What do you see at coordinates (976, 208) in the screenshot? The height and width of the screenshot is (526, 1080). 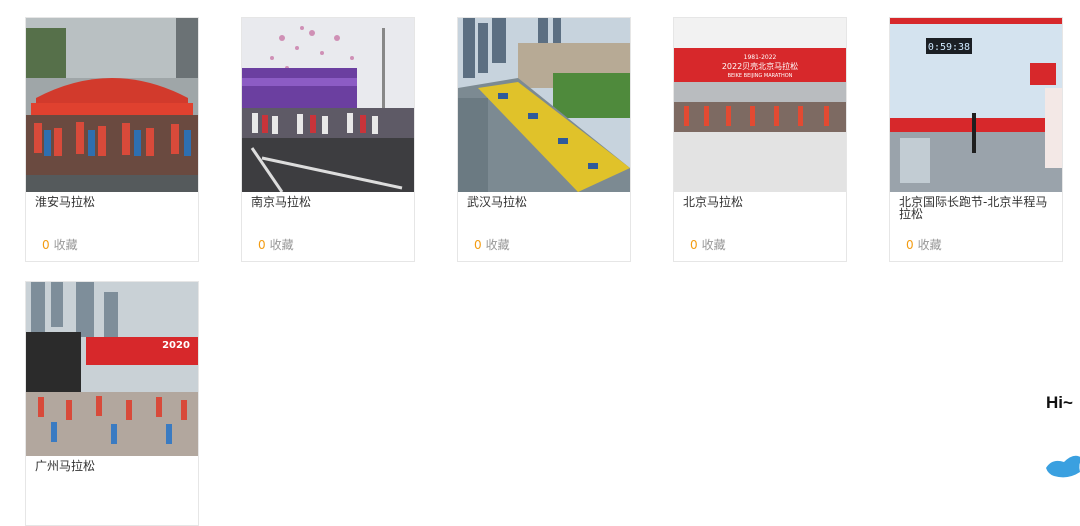 I see `event-title: 北京国际长跑节-北京半程马拉松` at bounding box center [976, 208].